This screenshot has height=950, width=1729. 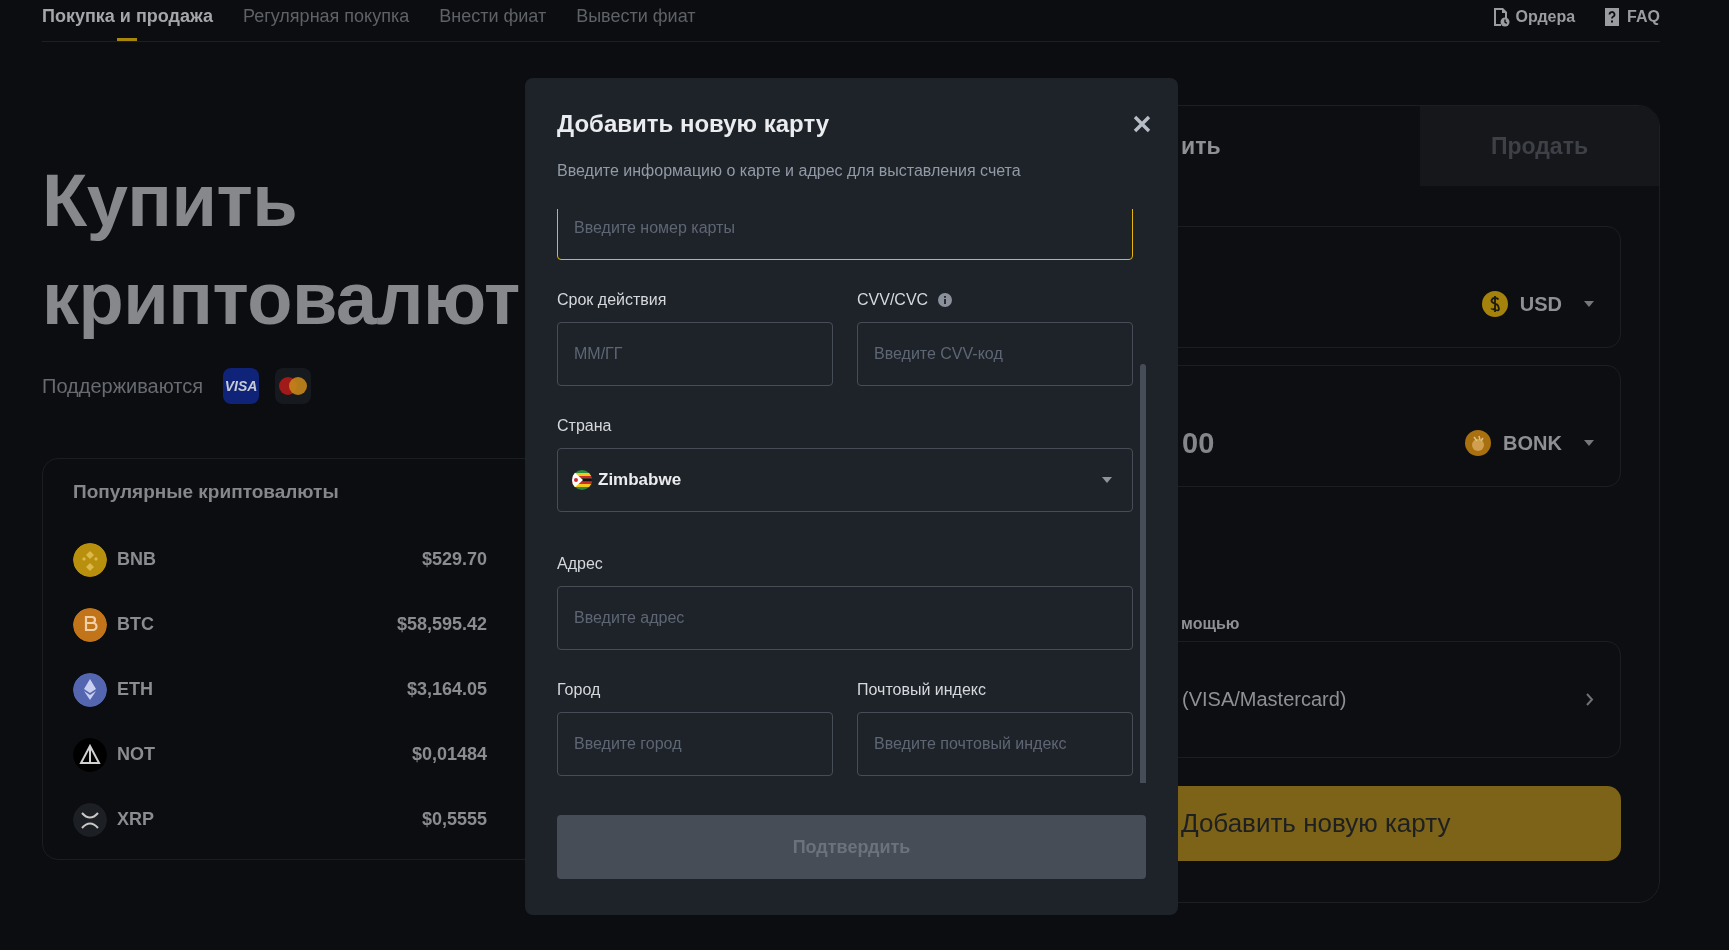 I want to click on payment-method-label: мощью, so click(x=1211, y=624).